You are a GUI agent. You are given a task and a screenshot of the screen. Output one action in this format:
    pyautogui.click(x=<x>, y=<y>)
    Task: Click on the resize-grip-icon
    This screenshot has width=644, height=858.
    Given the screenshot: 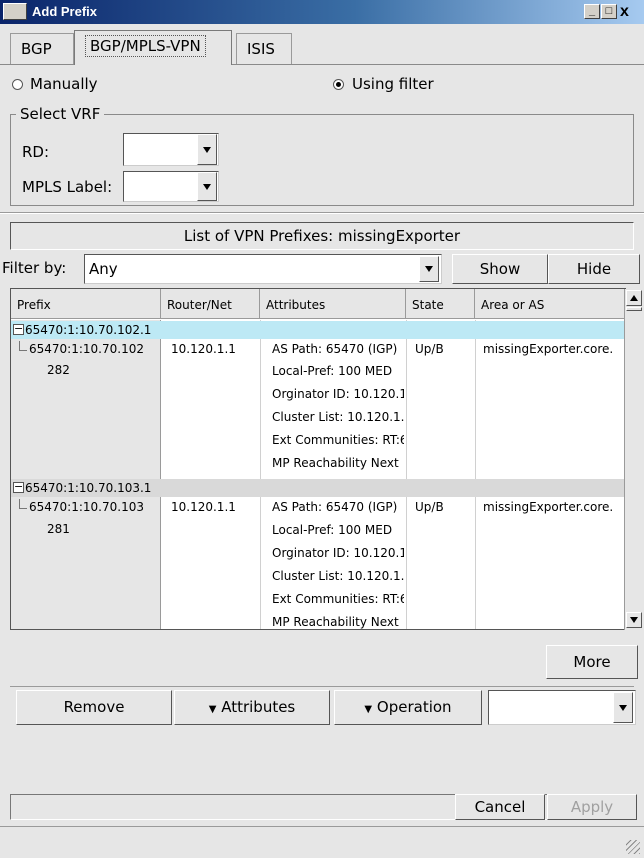 What is the action you would take?
    pyautogui.click(x=633, y=847)
    